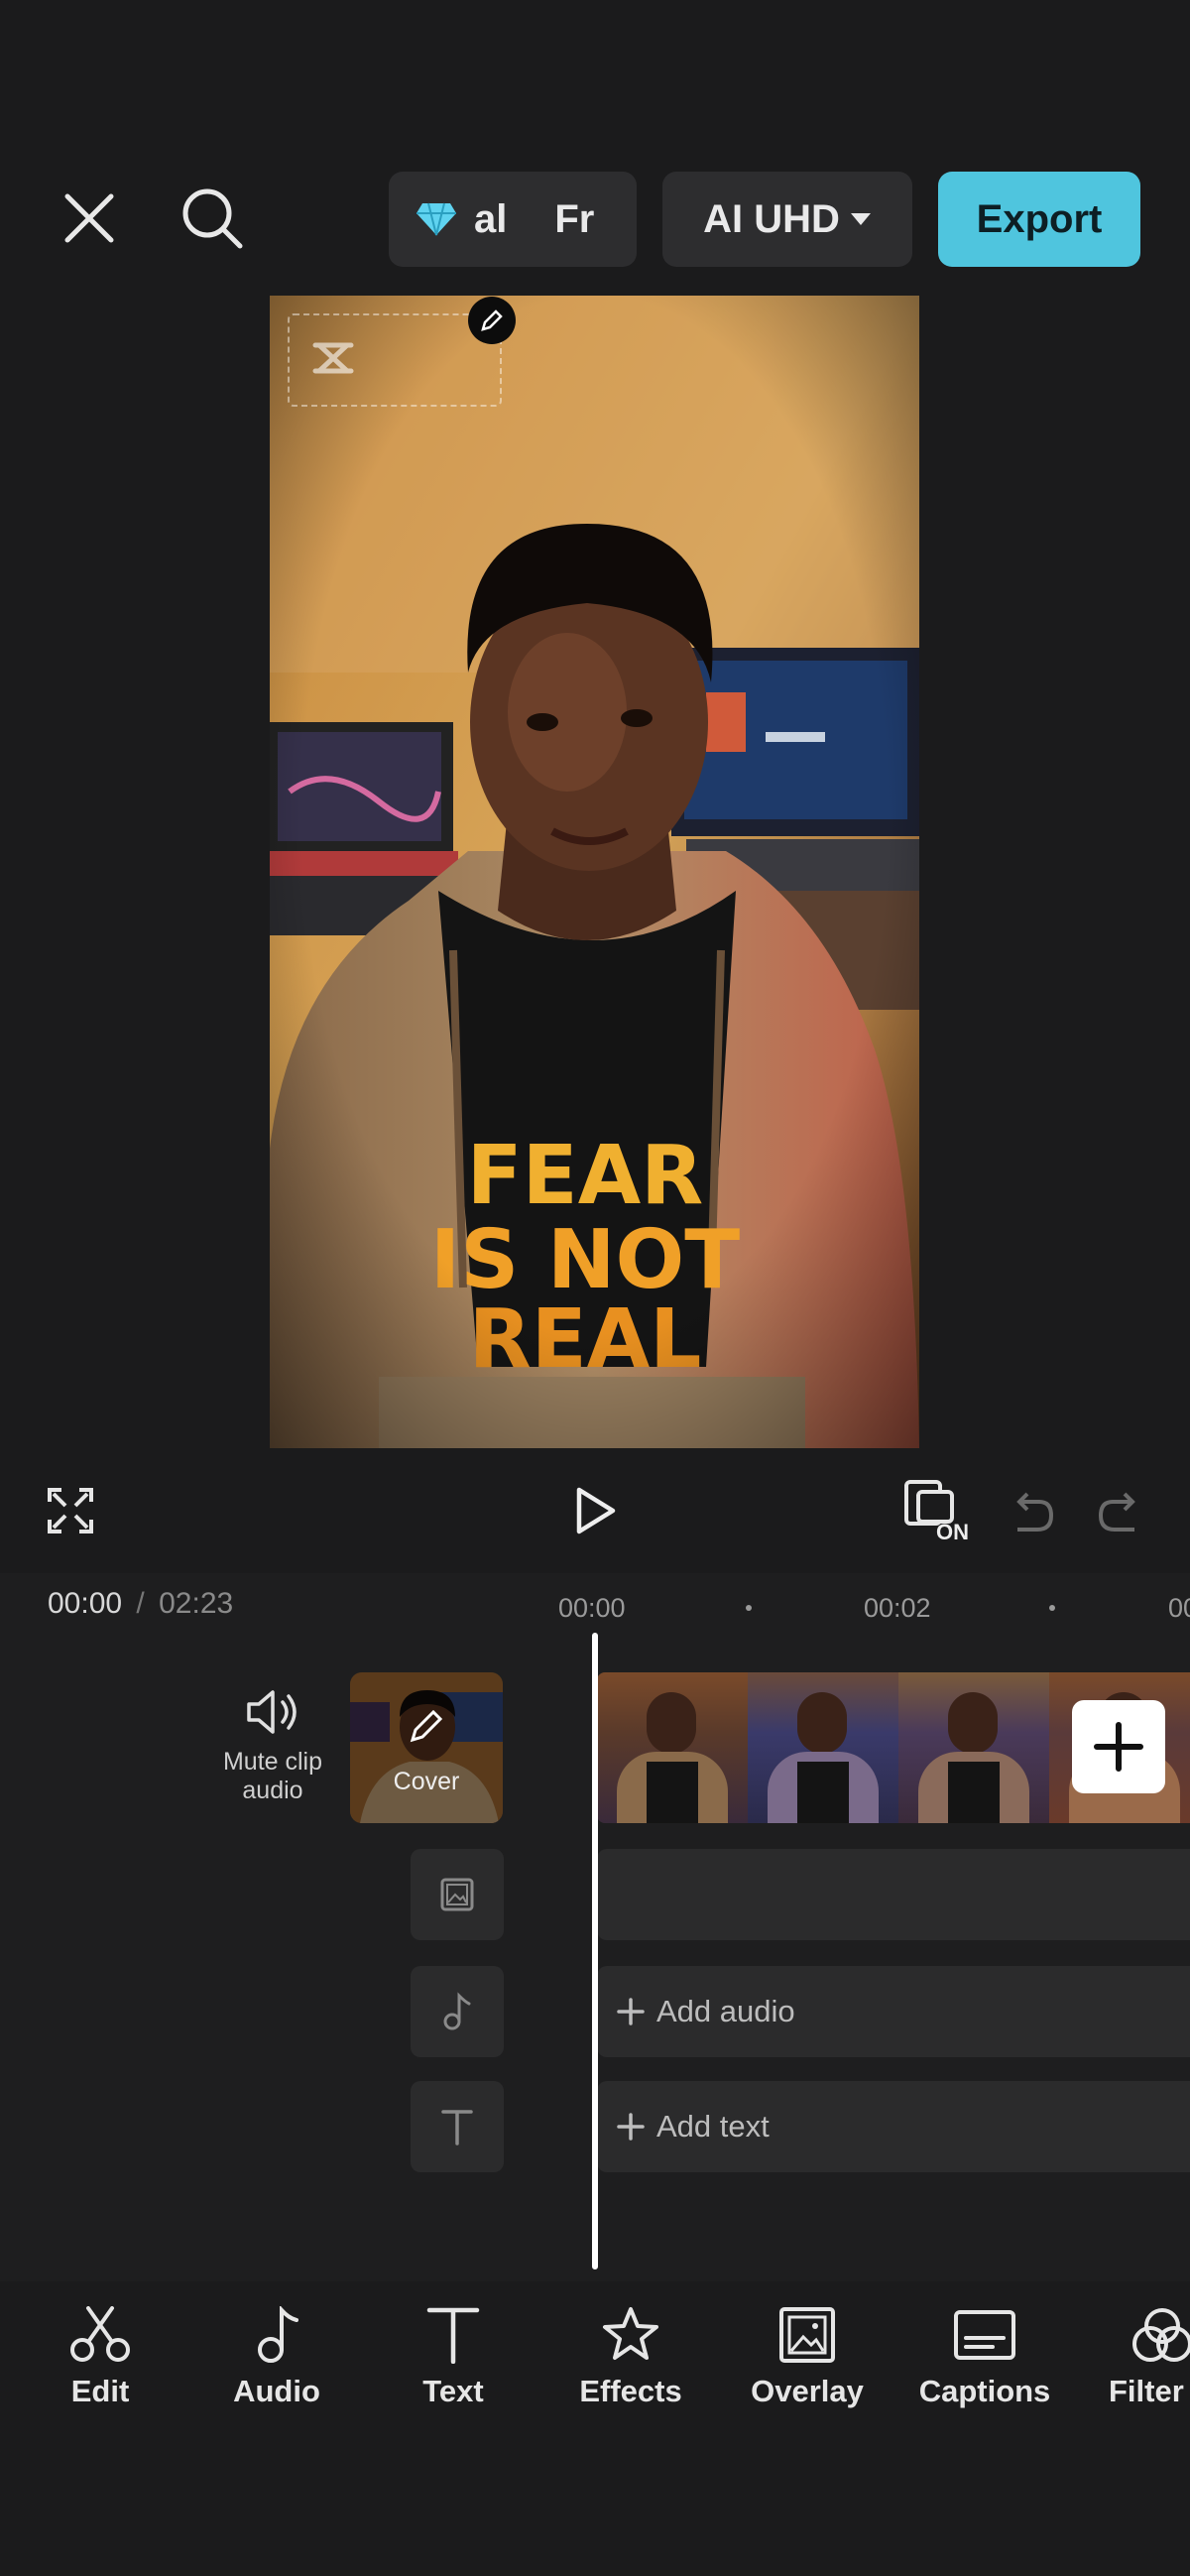  I want to click on diamond-icon, so click(436, 219).